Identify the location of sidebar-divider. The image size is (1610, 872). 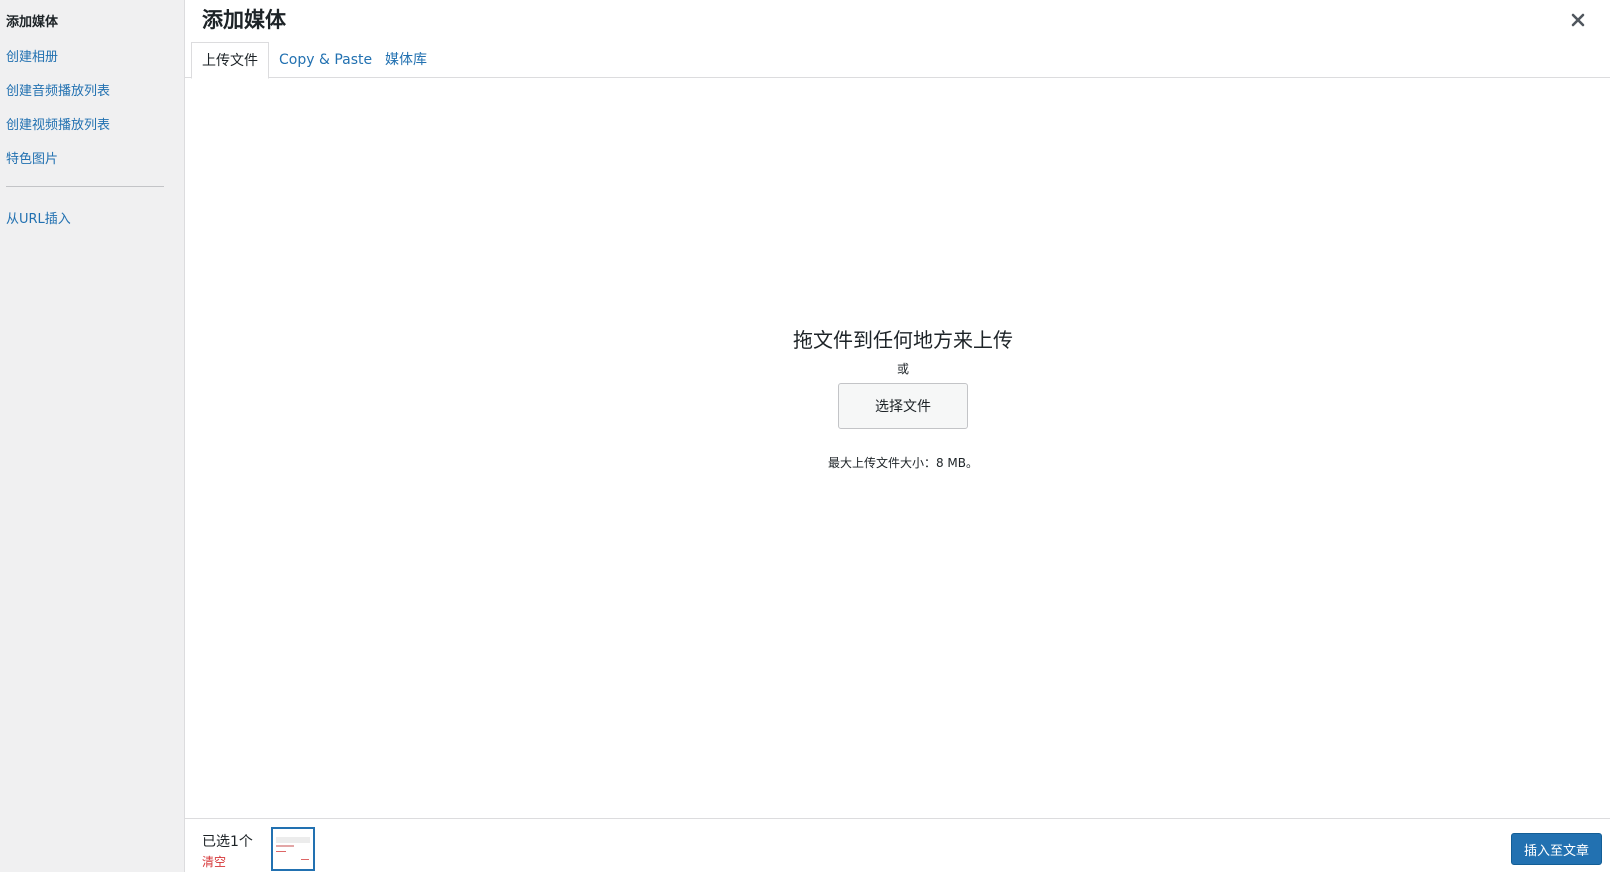
(85, 186).